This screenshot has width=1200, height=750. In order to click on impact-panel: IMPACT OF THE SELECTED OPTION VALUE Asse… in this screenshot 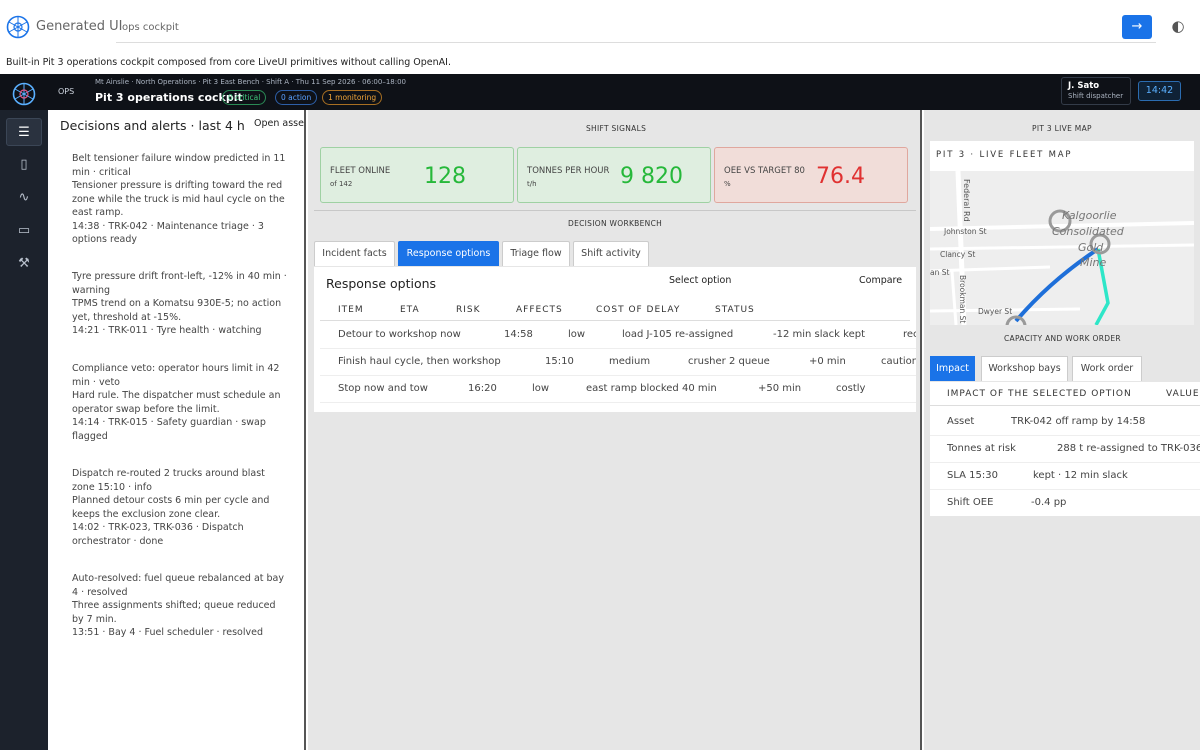, I will do `click(1065, 449)`.